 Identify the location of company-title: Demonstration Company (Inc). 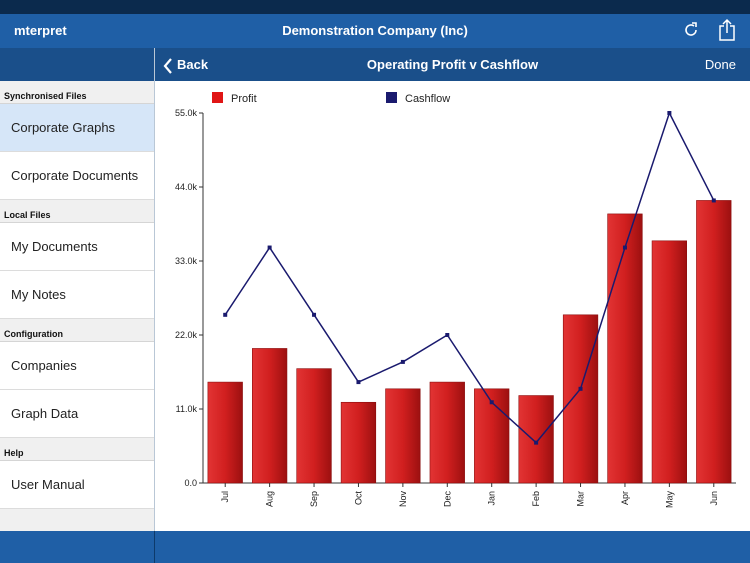
(375, 30).